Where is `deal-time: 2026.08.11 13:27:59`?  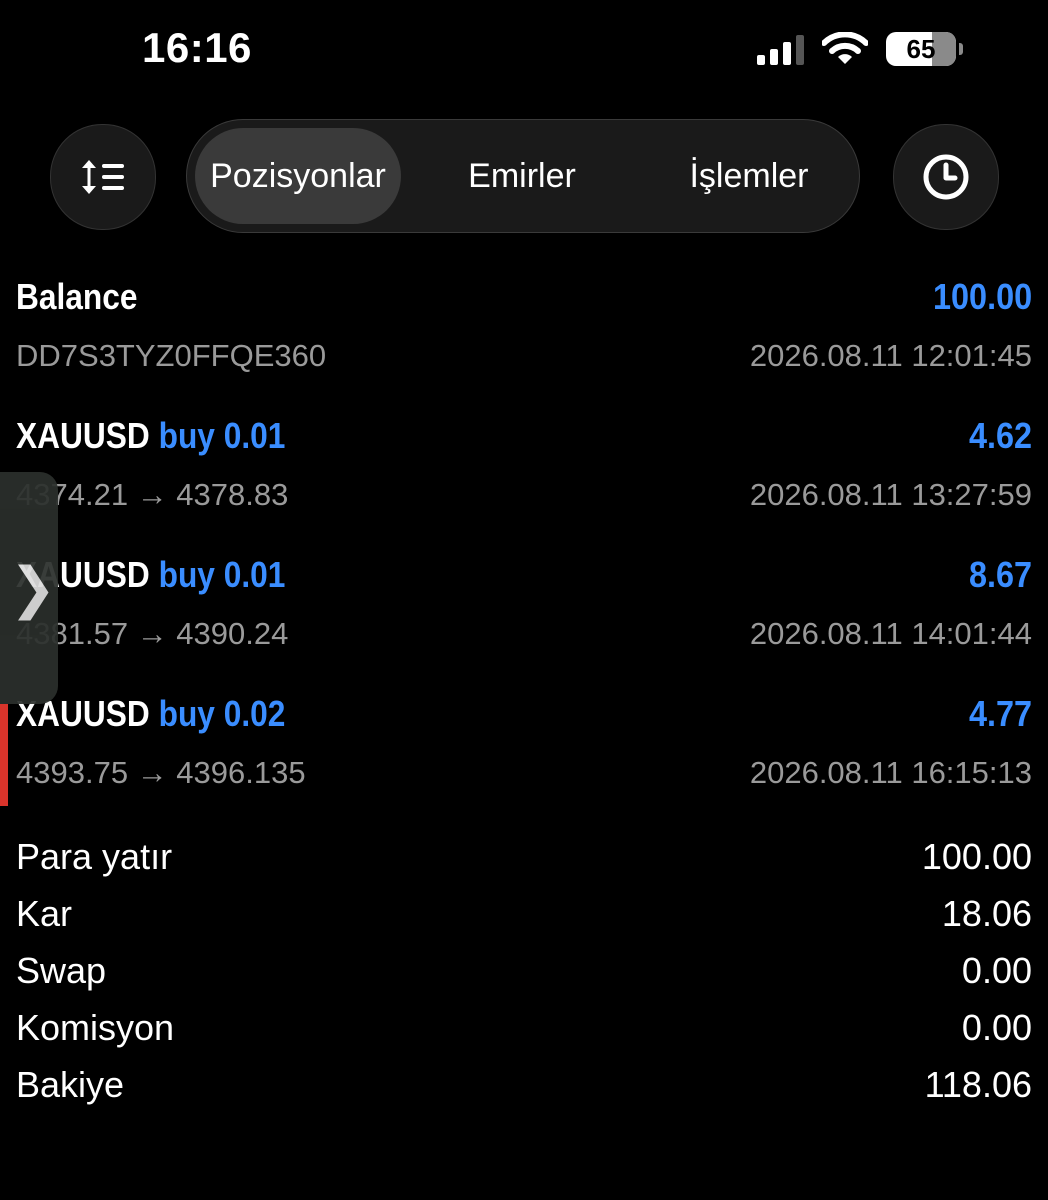 deal-time: 2026.08.11 13:27:59 is located at coordinates (890, 494).